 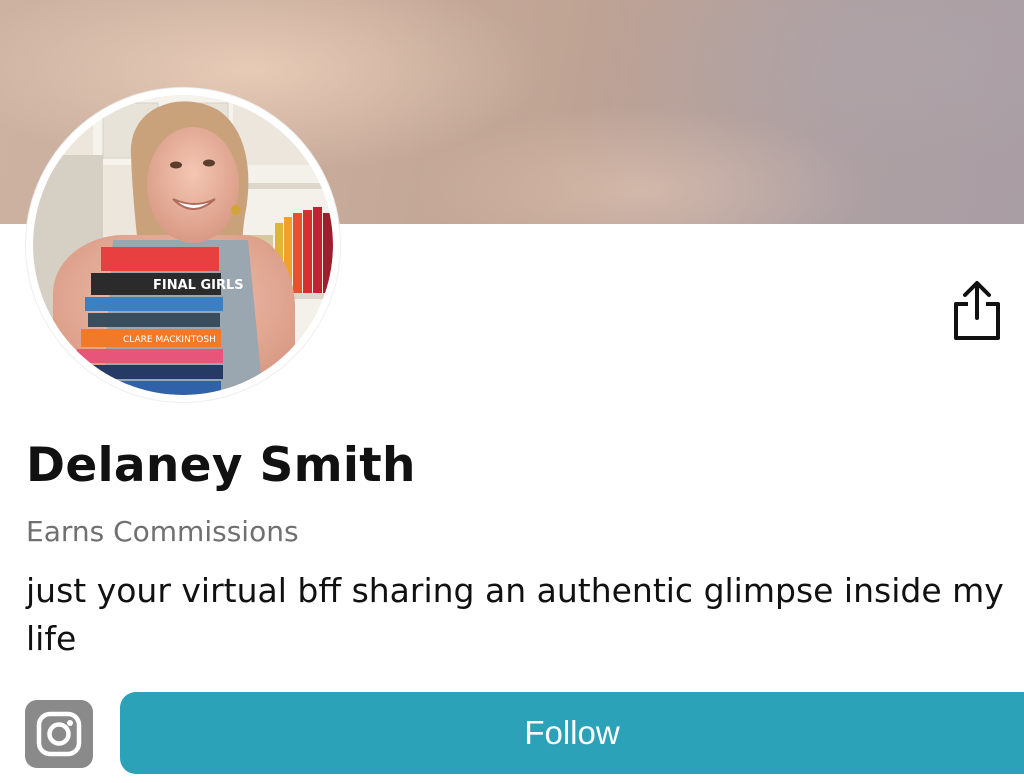 I want to click on follow-button: Follow, so click(x=572, y=733).